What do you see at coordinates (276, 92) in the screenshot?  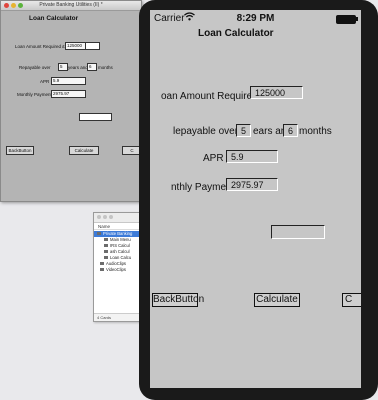 I see `loan-amount-field: 125000` at bounding box center [276, 92].